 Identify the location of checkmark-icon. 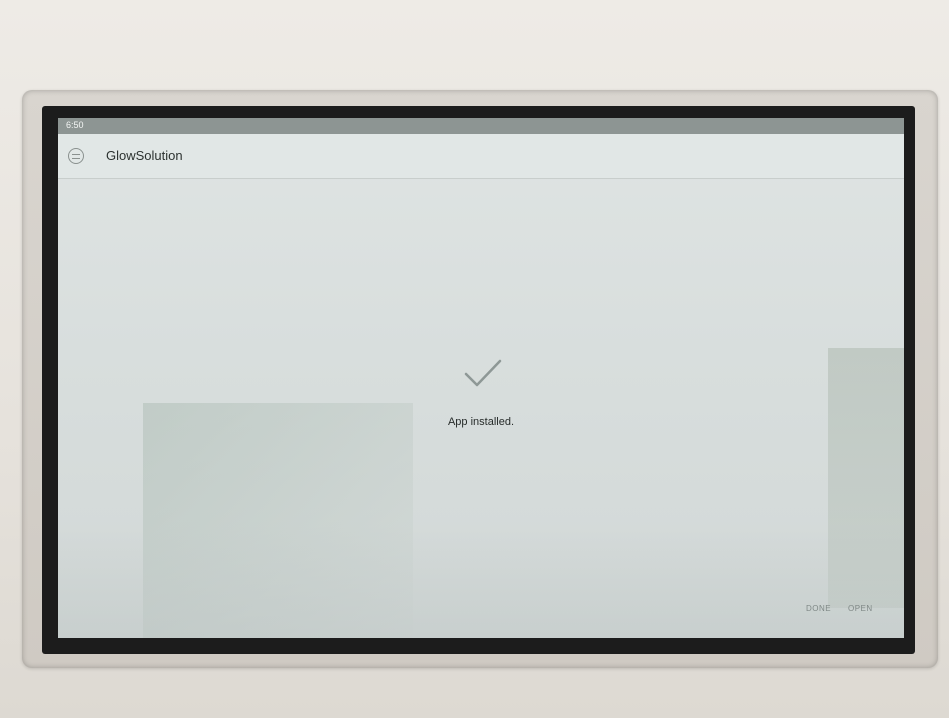
(483, 373).